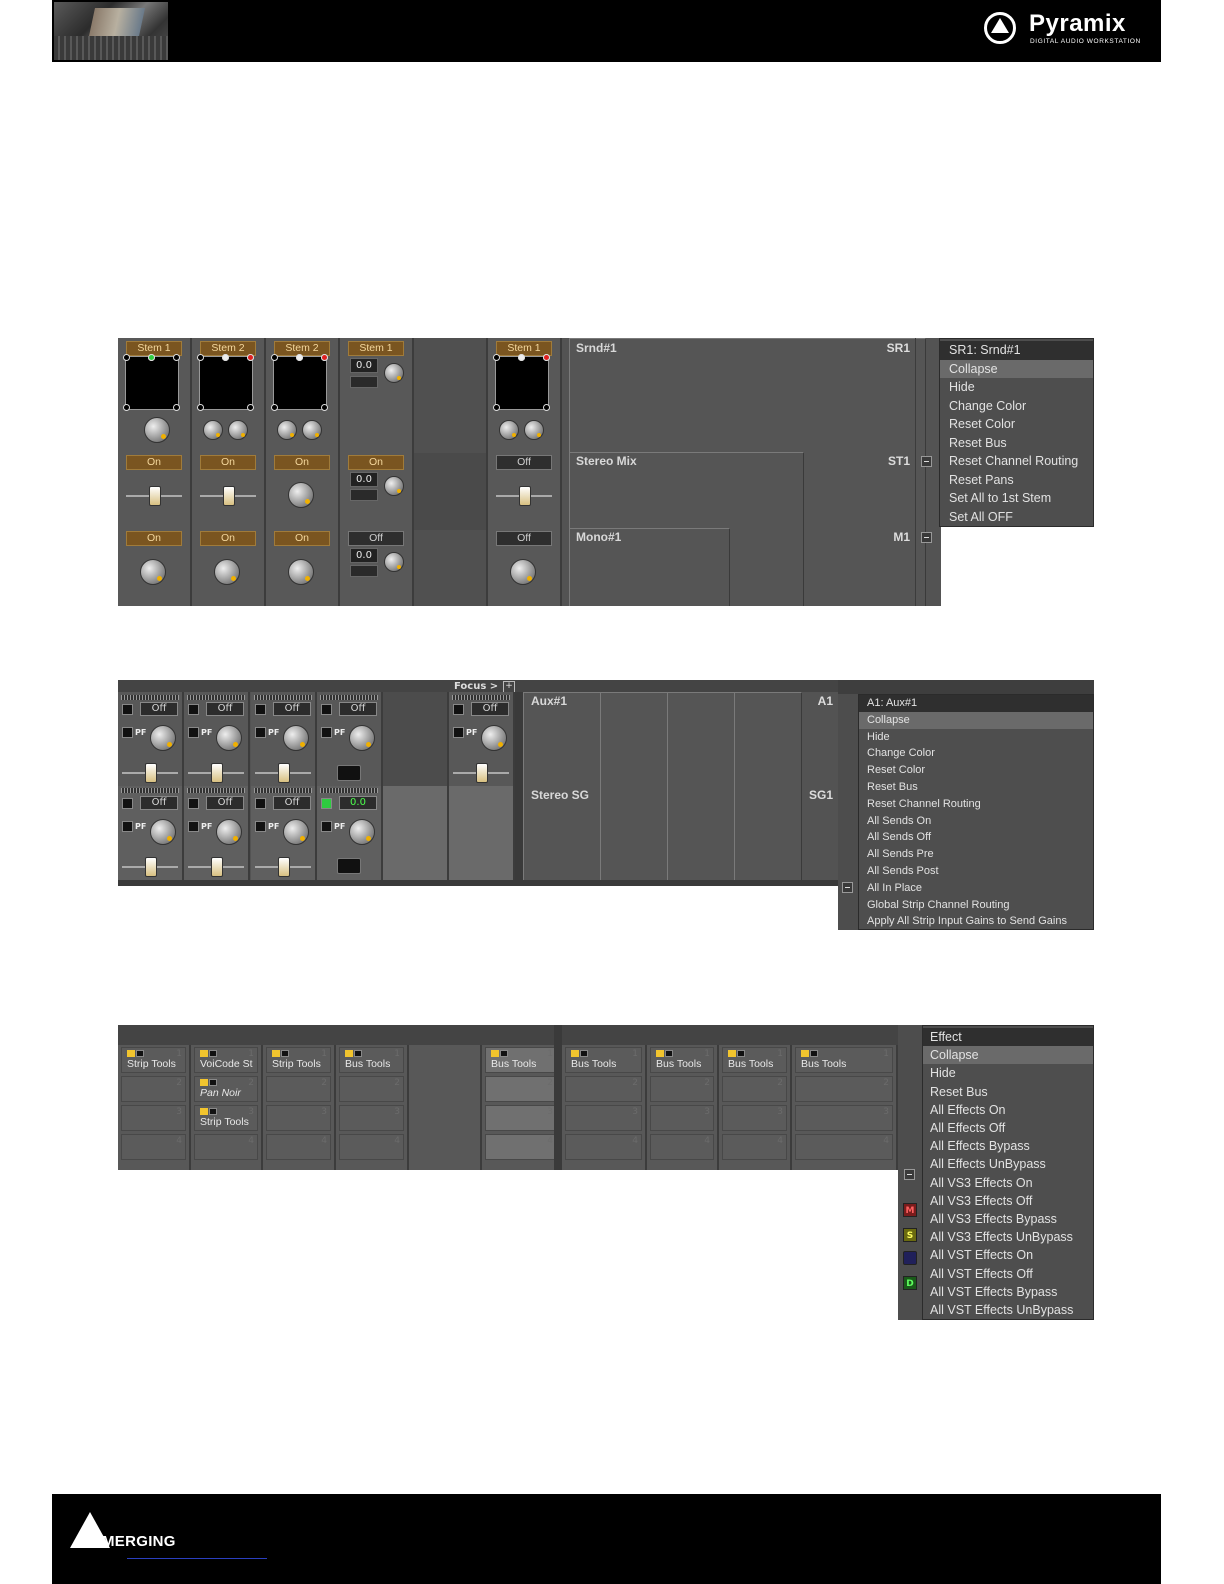 Image resolution: width=1224 pixels, height=1584 pixels. I want to click on menu-item: Reset Pans, so click(1016, 480).